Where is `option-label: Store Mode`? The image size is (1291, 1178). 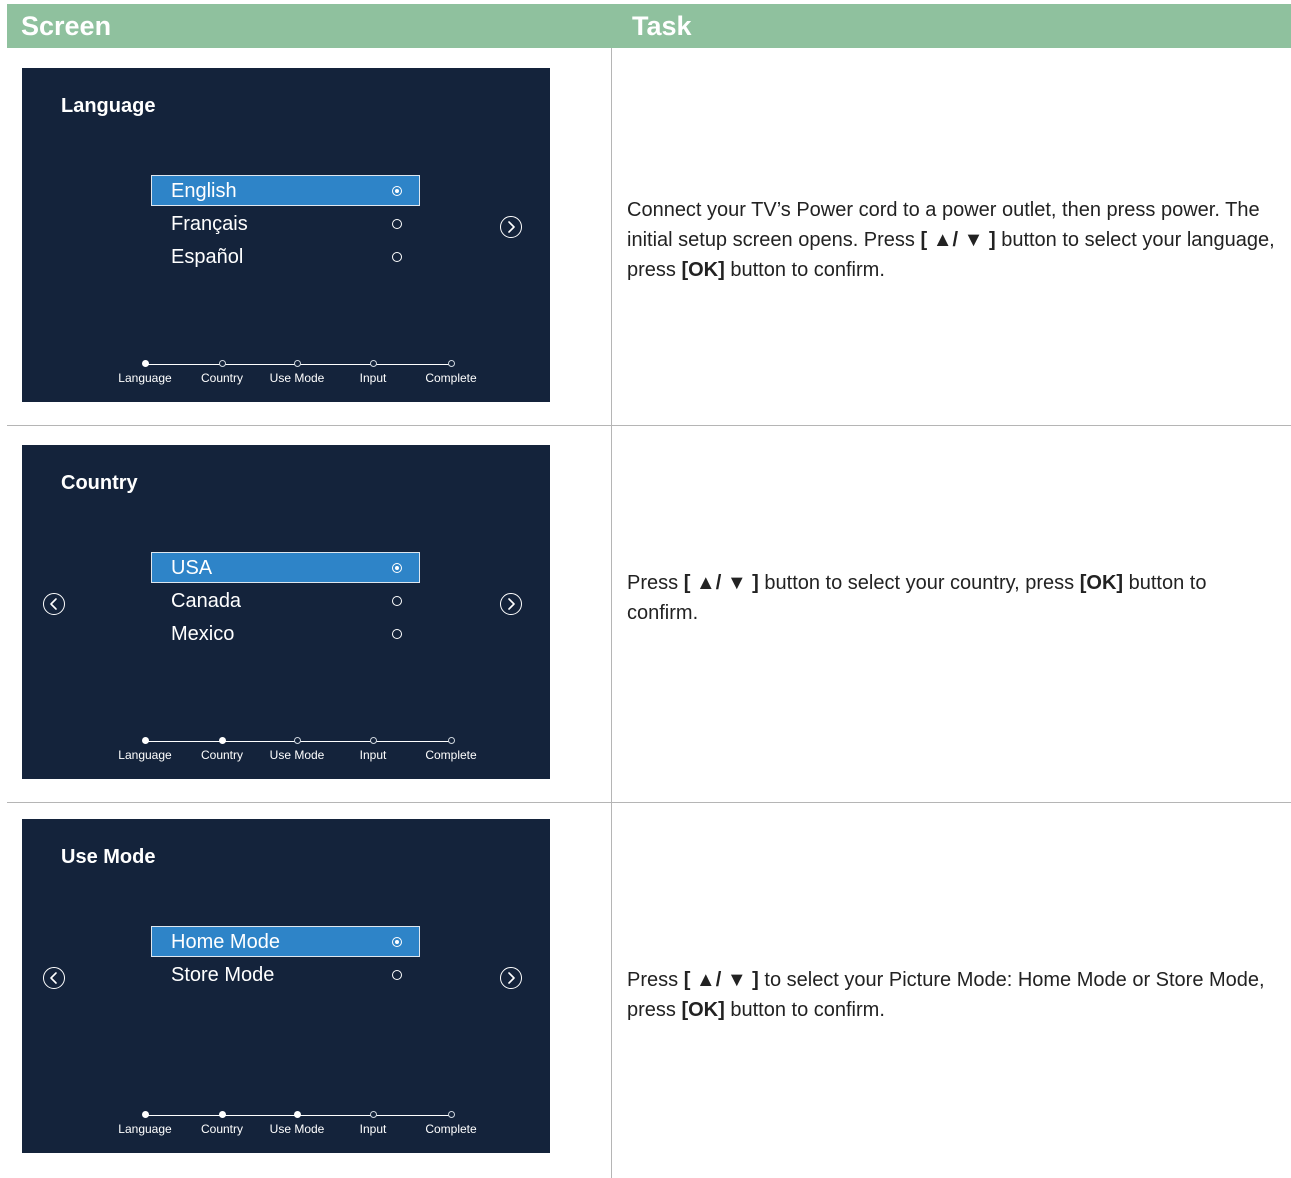 option-label: Store Mode is located at coordinates (223, 975).